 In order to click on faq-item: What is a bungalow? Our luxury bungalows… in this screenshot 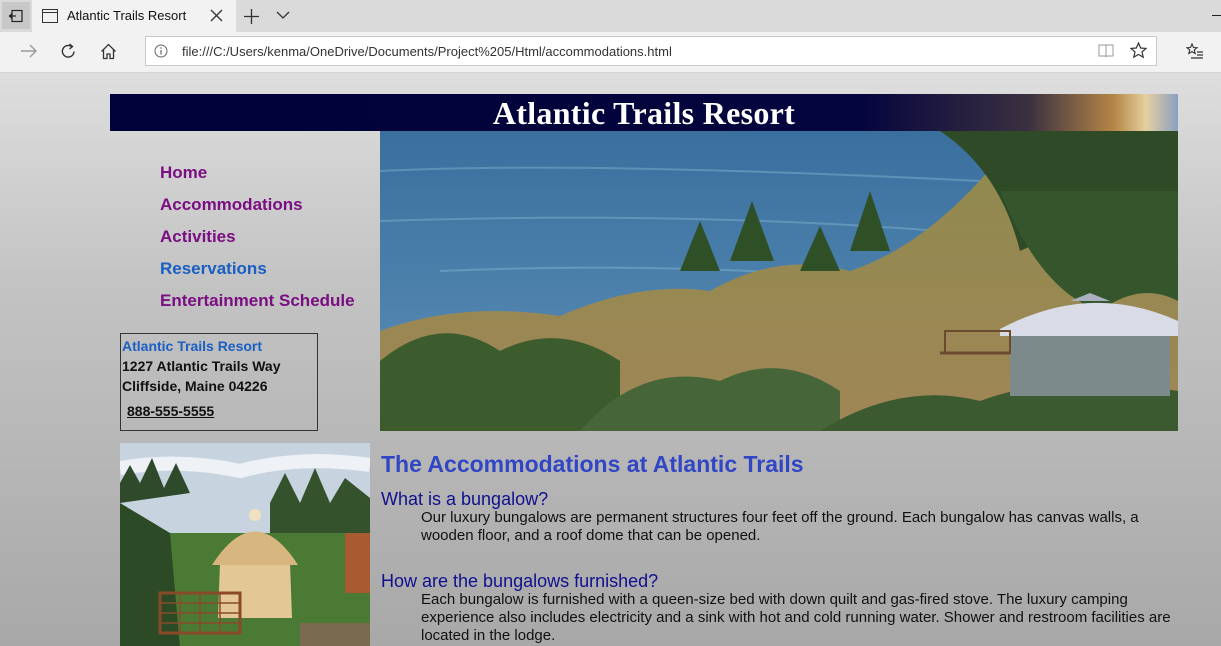, I will do `click(781, 517)`.